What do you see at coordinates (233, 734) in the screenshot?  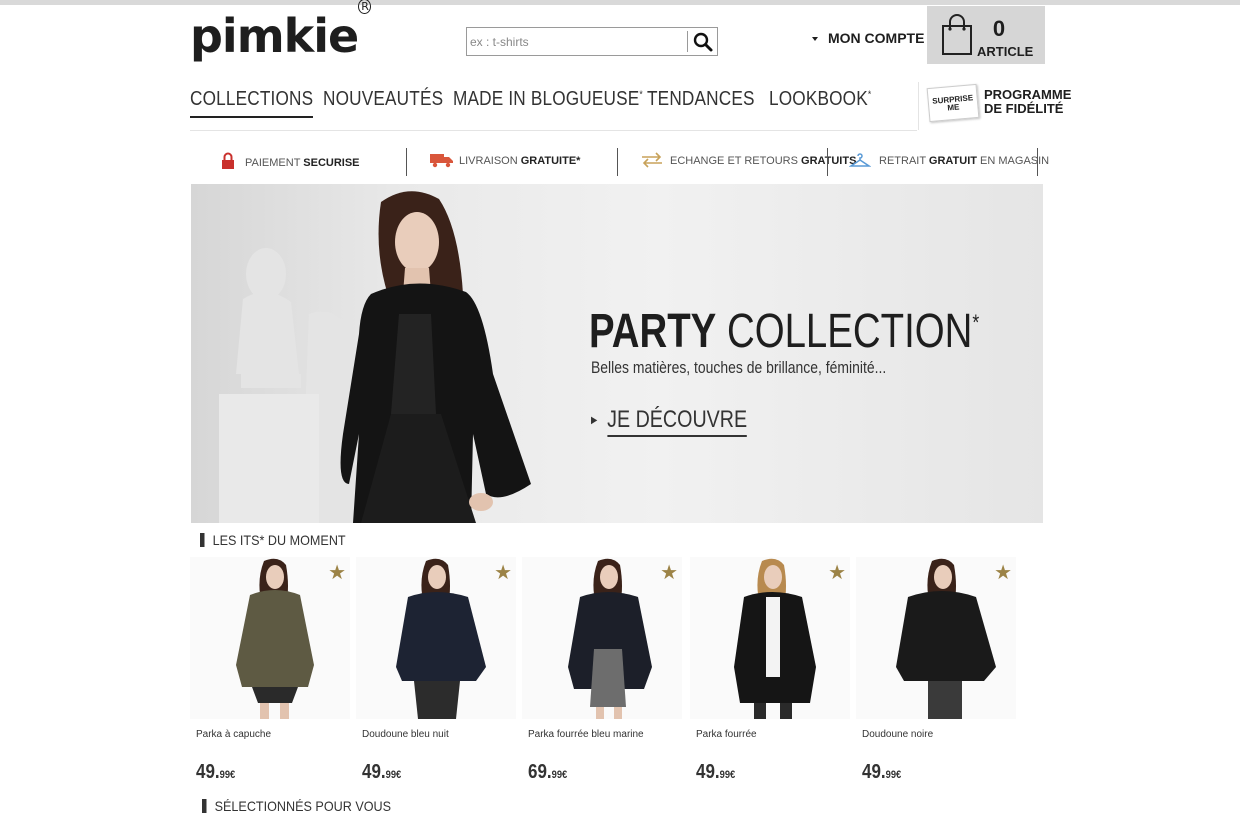 I see `product-name: Parka à capuche` at bounding box center [233, 734].